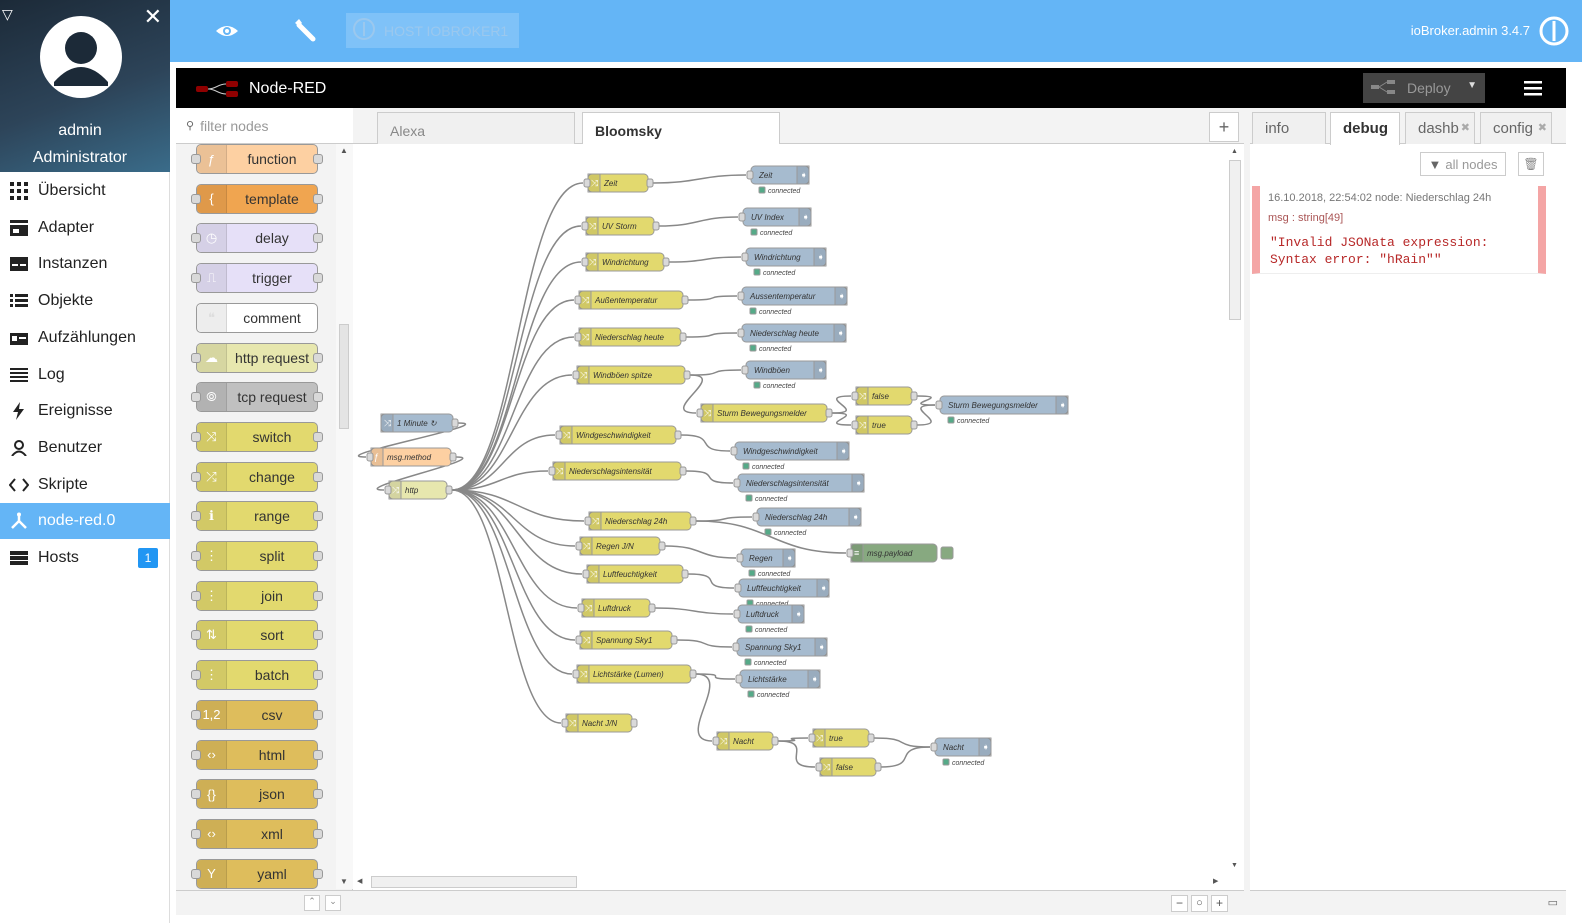 The image size is (1582, 923). Describe the element at coordinates (333, 903) in the screenshot. I see `expand-all-icon: ⌄` at that location.